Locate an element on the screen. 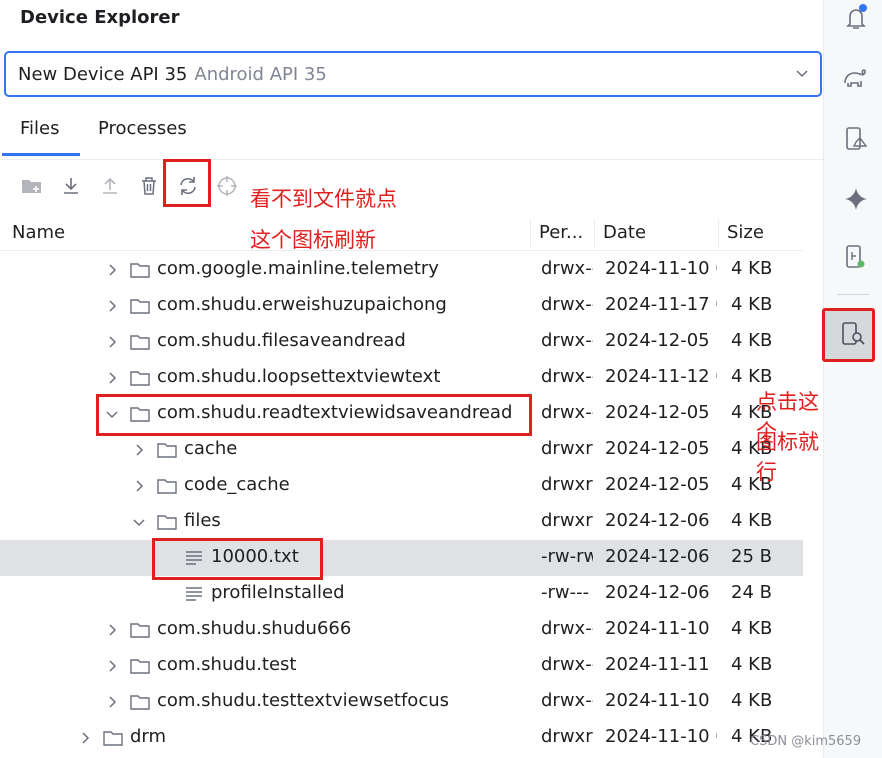  file-name: com.shudu.test is located at coordinates (227, 664).